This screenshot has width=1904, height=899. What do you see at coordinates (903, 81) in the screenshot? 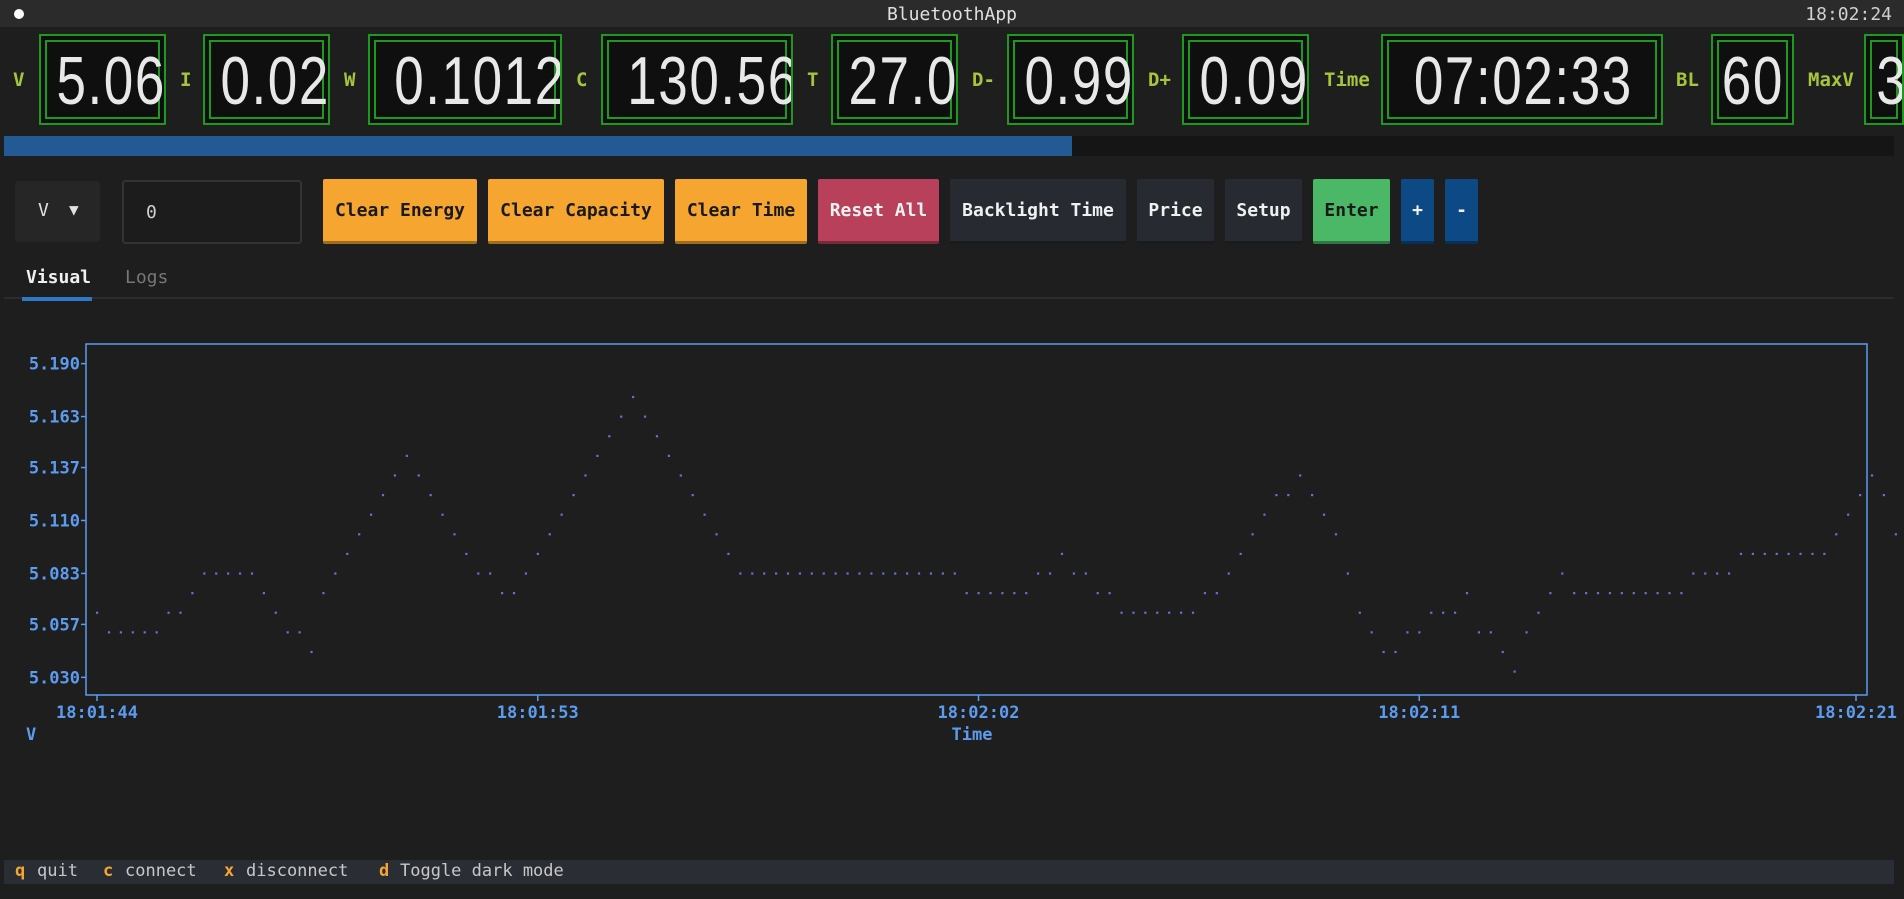
I see `metric-value-t: 27.0` at bounding box center [903, 81].